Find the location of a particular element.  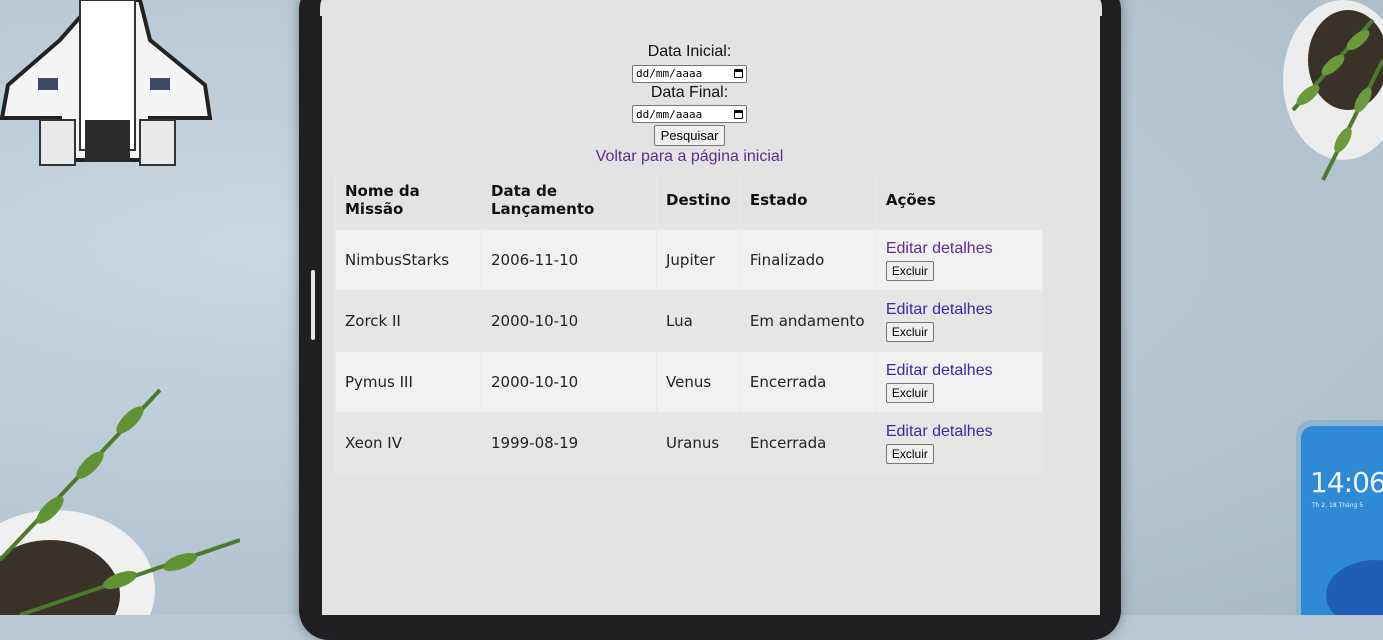

column-header-date: Data de Lançamento is located at coordinates (569, 200).